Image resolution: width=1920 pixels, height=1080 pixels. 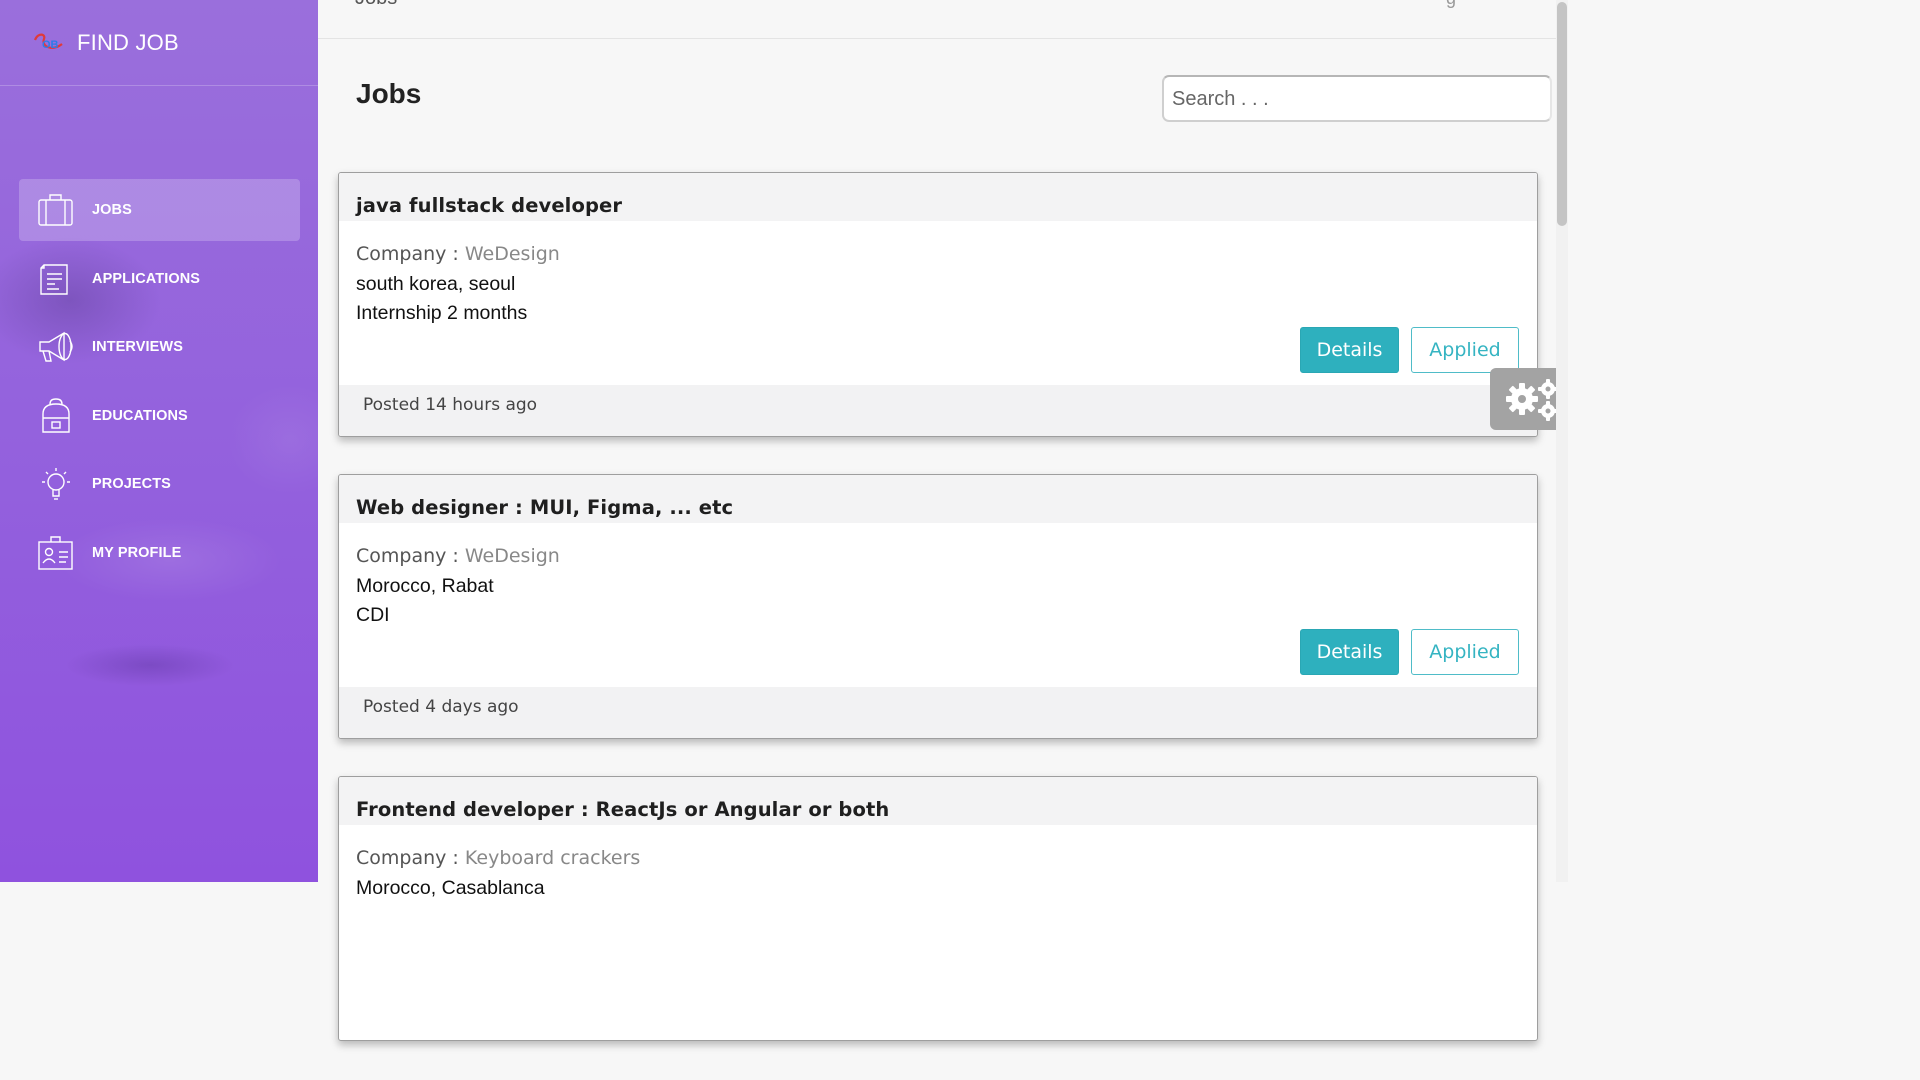 What do you see at coordinates (489, 205) in the screenshot?
I see `job-title: java fullstack developer` at bounding box center [489, 205].